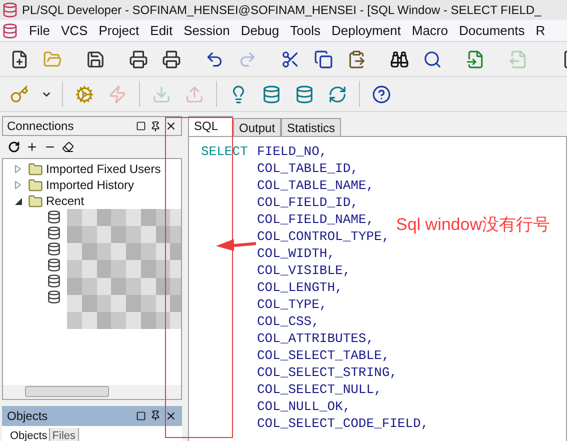  What do you see at coordinates (292, 304) in the screenshot?
I see `code-line: COL_TYPE,` at bounding box center [292, 304].